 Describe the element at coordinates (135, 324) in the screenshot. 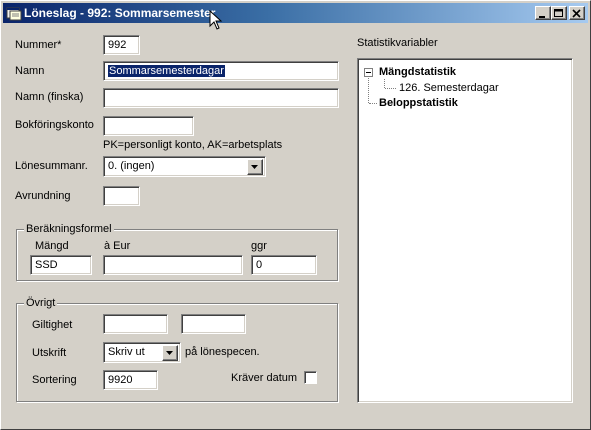

I see `giltighet-from-field` at that location.